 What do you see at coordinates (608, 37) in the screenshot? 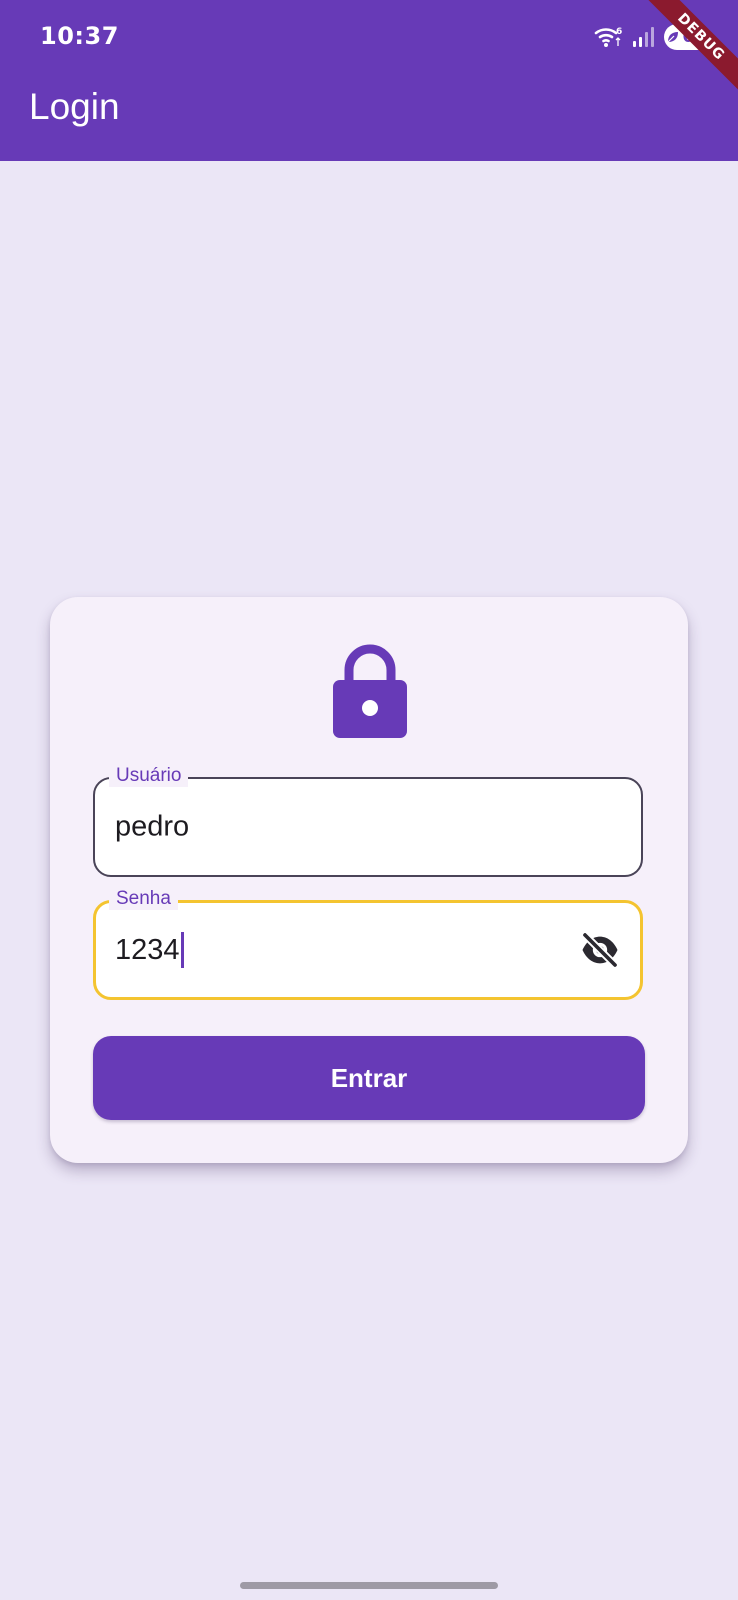
I see `wifi-icon: 6` at bounding box center [608, 37].